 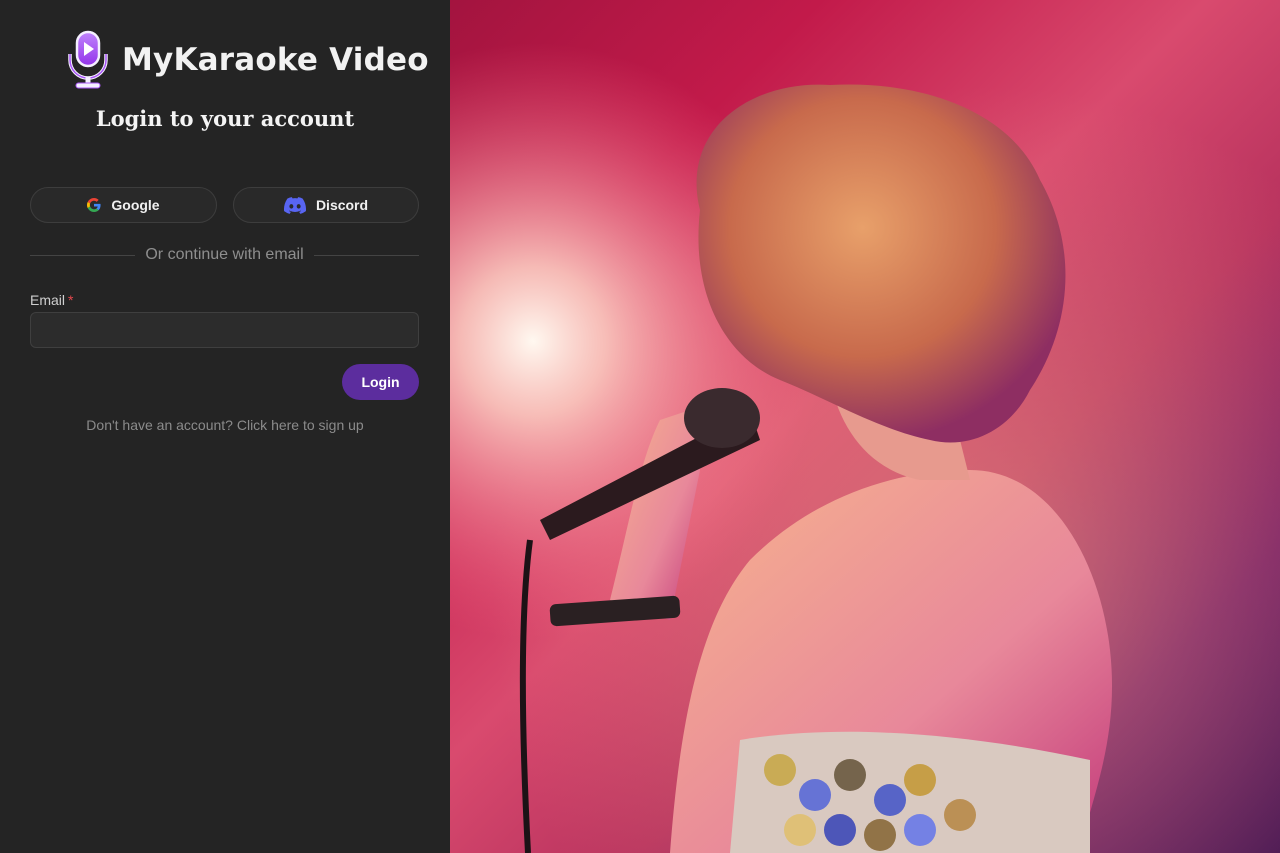 I want to click on discord-button-label: Discord, so click(x=342, y=205).